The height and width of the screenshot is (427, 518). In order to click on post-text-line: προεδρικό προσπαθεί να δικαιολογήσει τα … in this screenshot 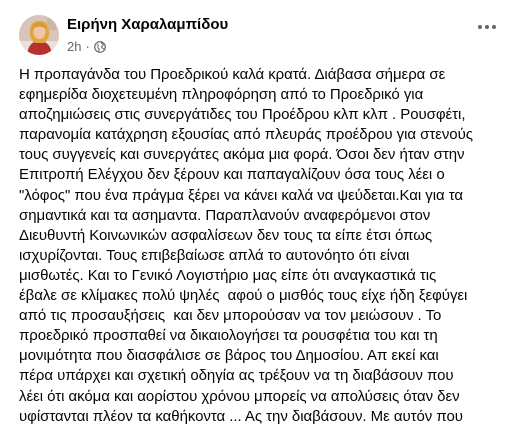, I will do `click(228, 336)`.